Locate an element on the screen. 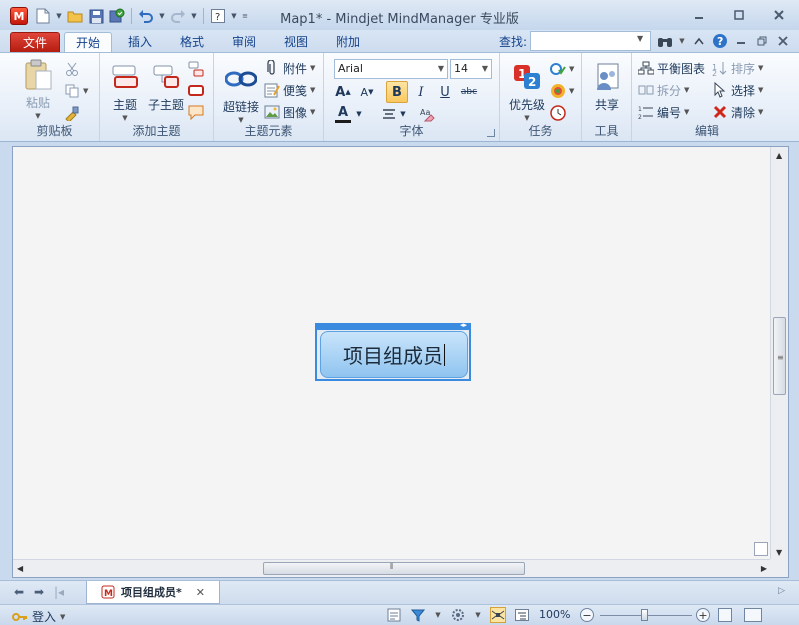 This screenshot has height=625, width=799. due-date-button is located at coordinates (558, 113).